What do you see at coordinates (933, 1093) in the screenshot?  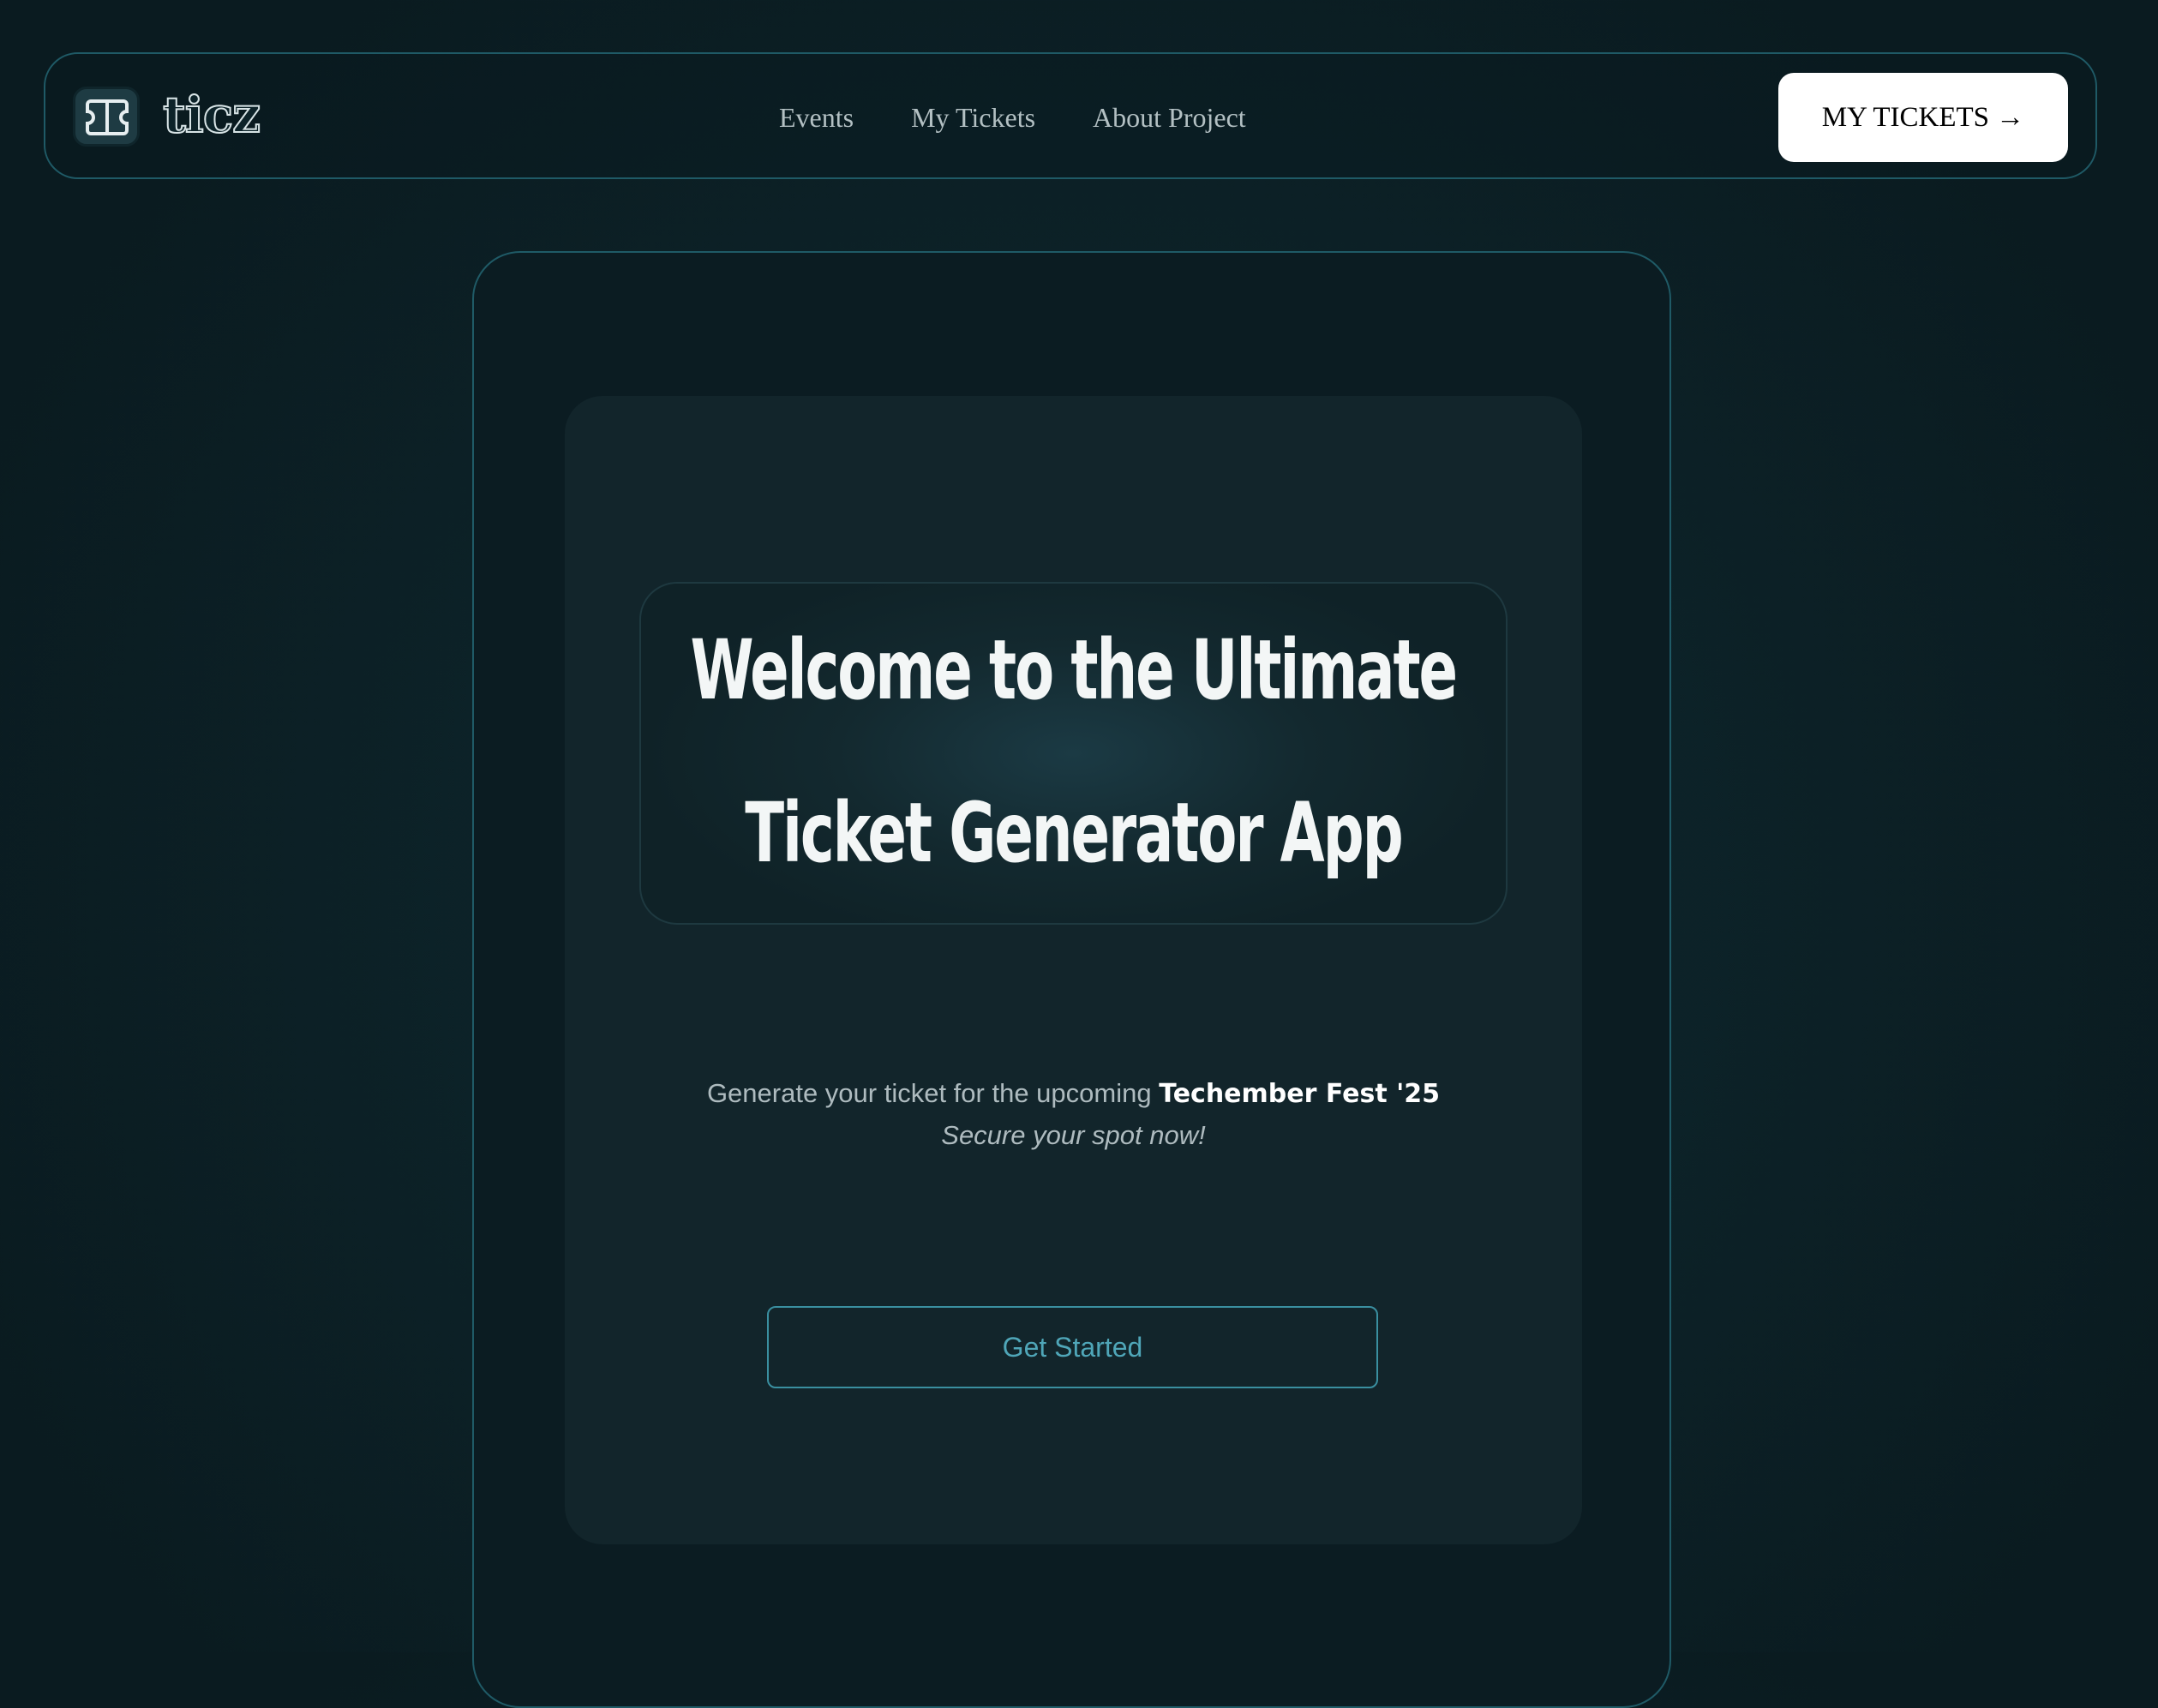 I see `subtitle-text: Generate your ticket for the upcoming` at bounding box center [933, 1093].